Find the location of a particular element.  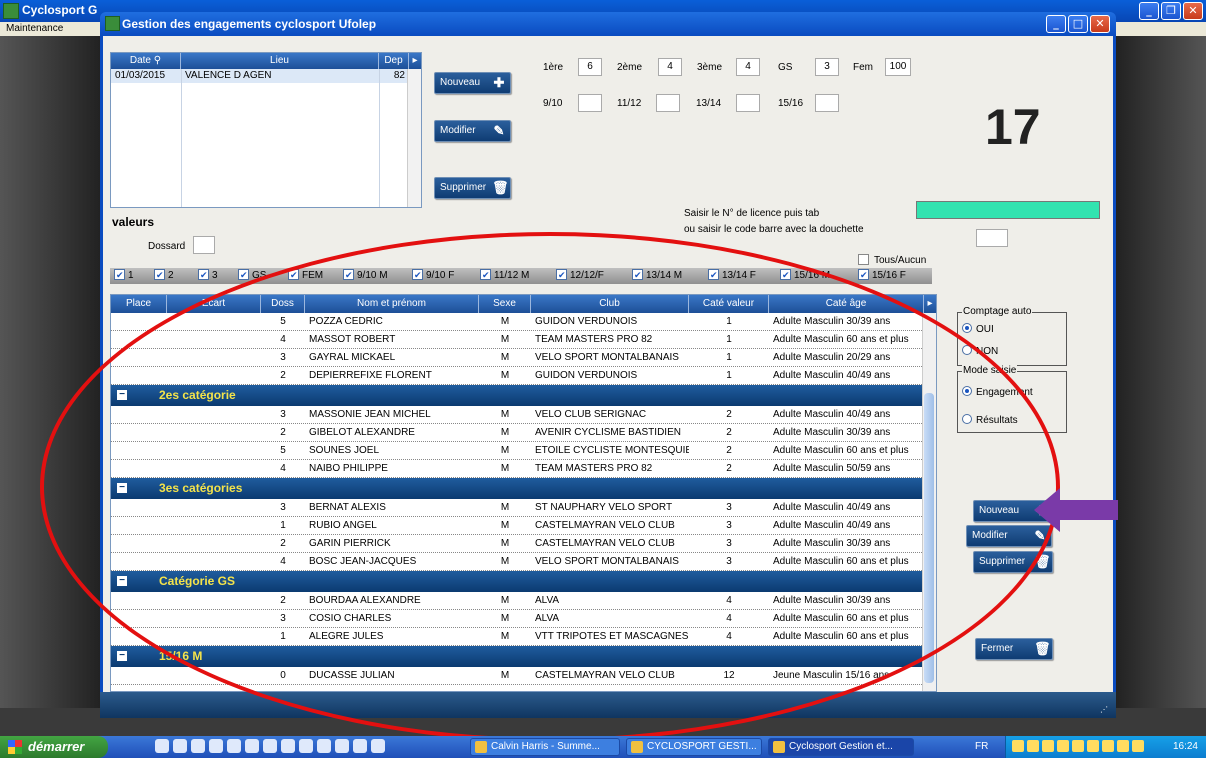

count-15-16-field is located at coordinates (827, 103).